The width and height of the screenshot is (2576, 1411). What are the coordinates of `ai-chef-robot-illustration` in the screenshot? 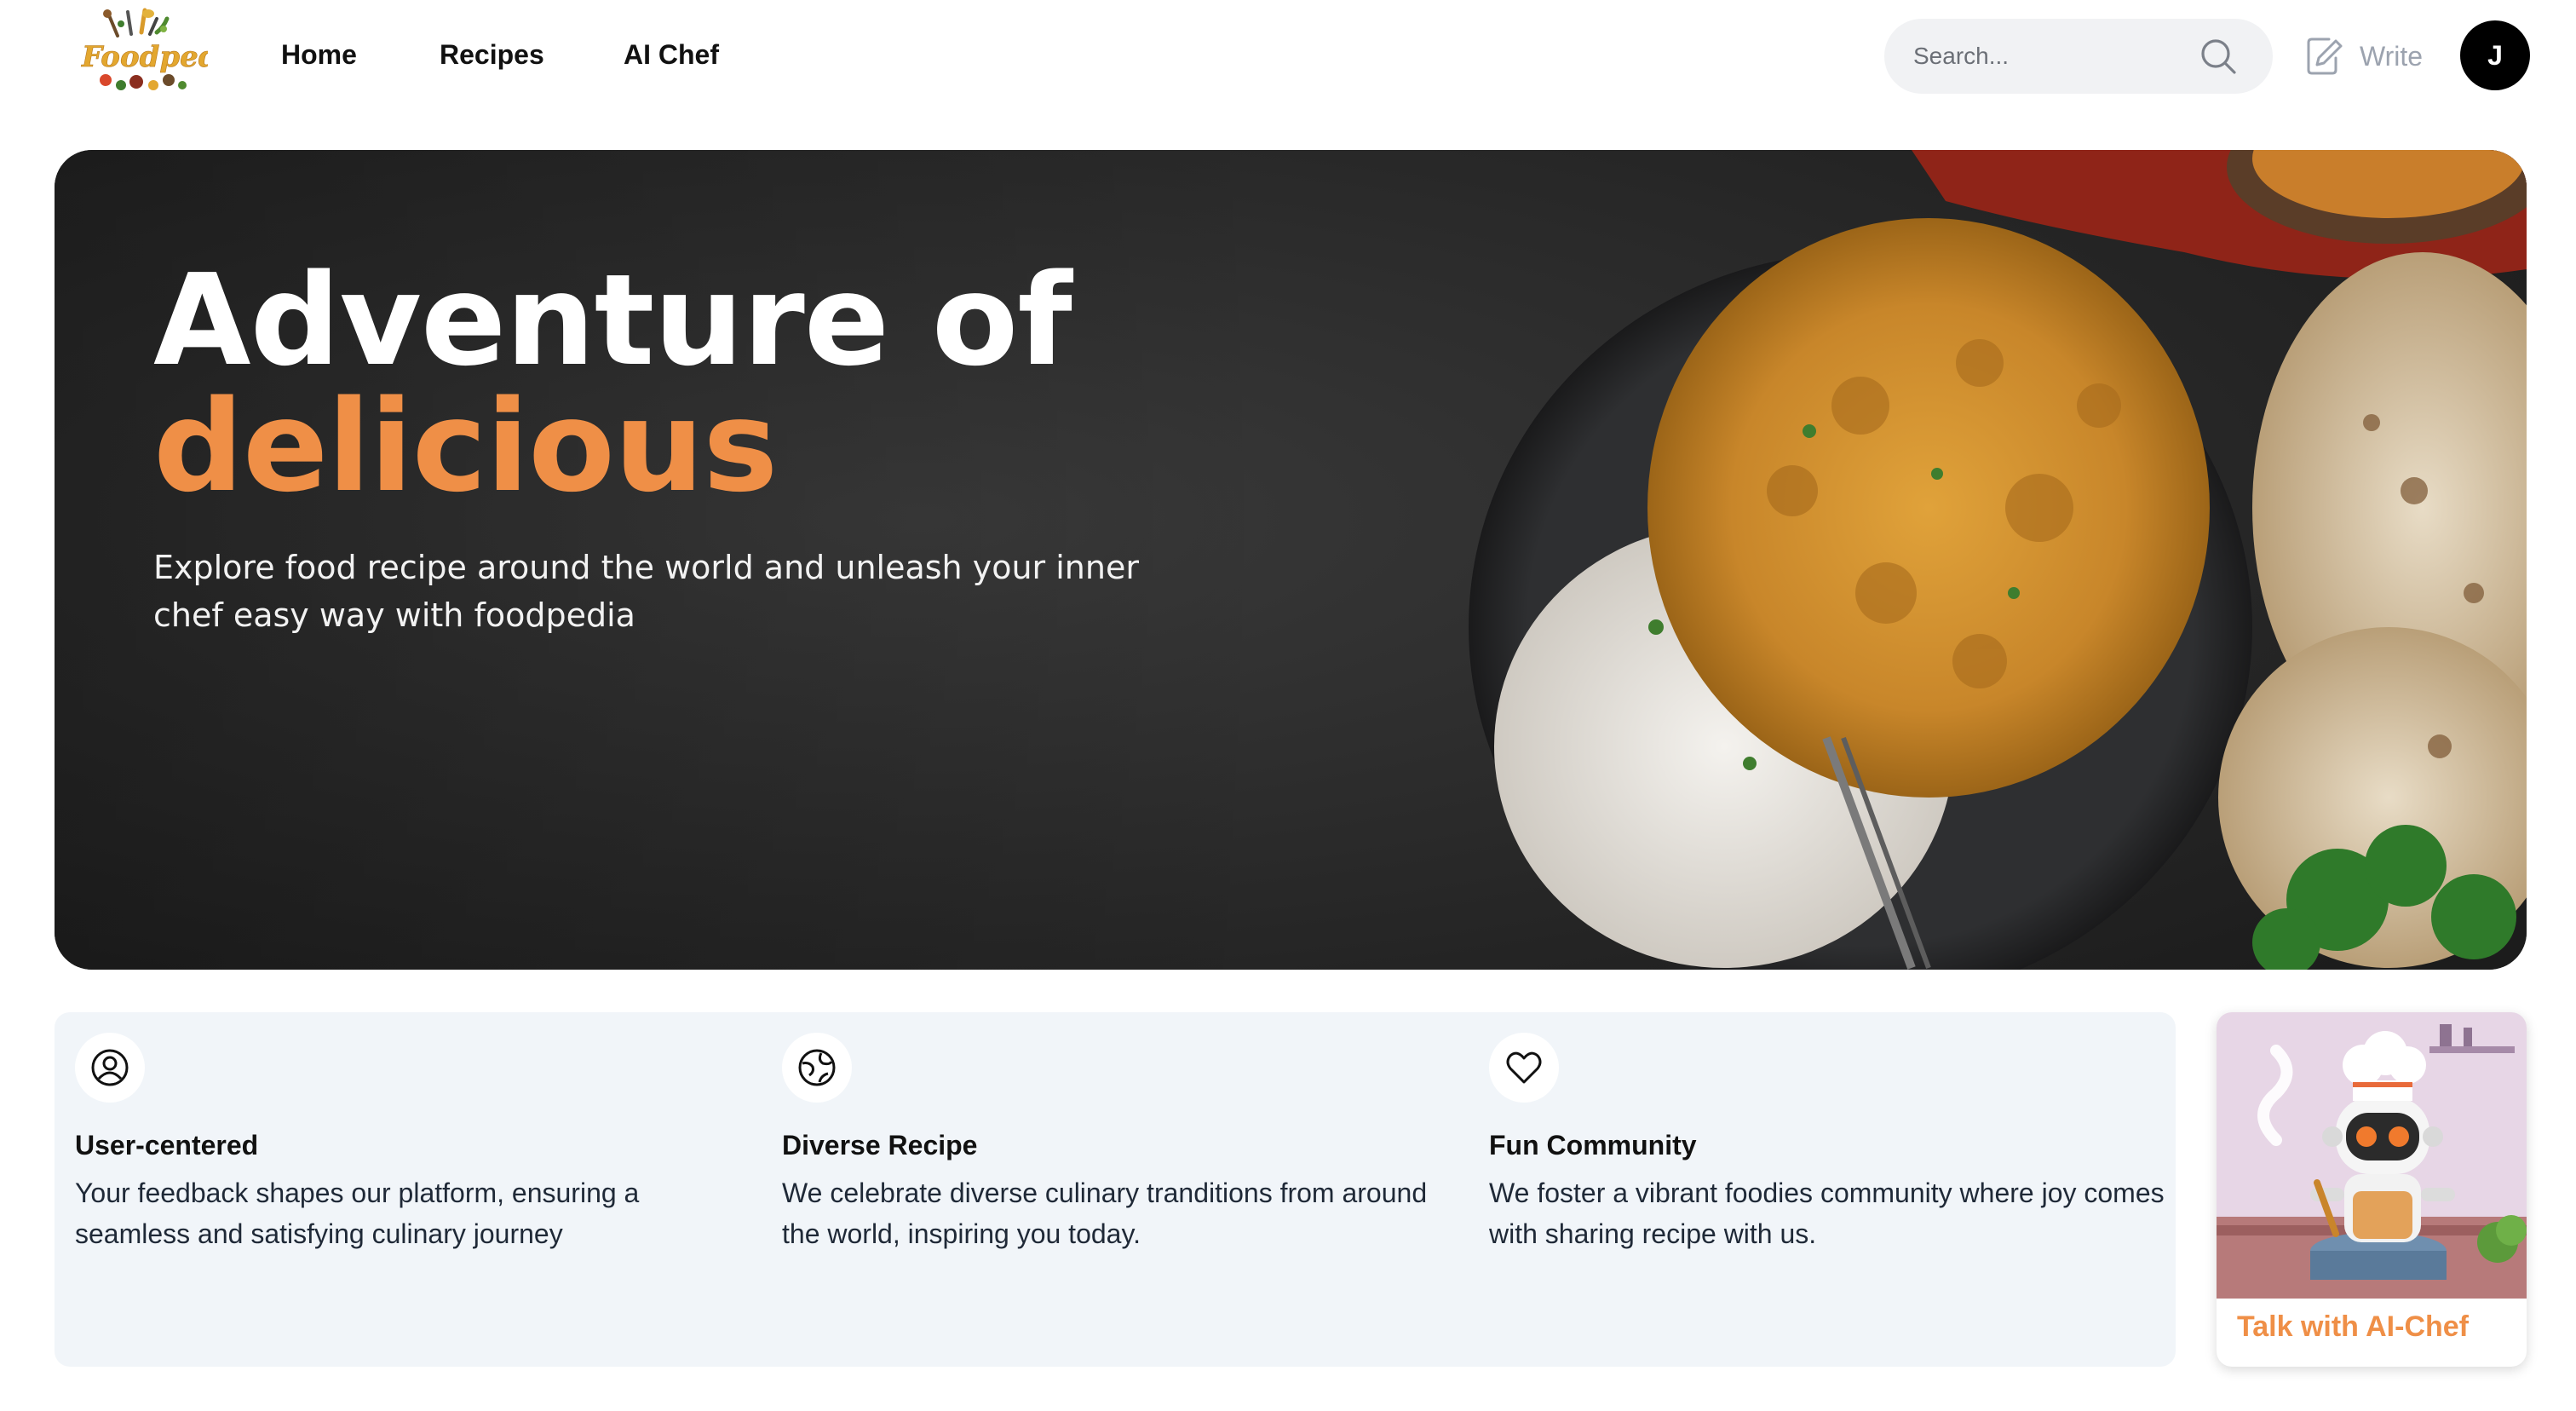 It's located at (2372, 1155).